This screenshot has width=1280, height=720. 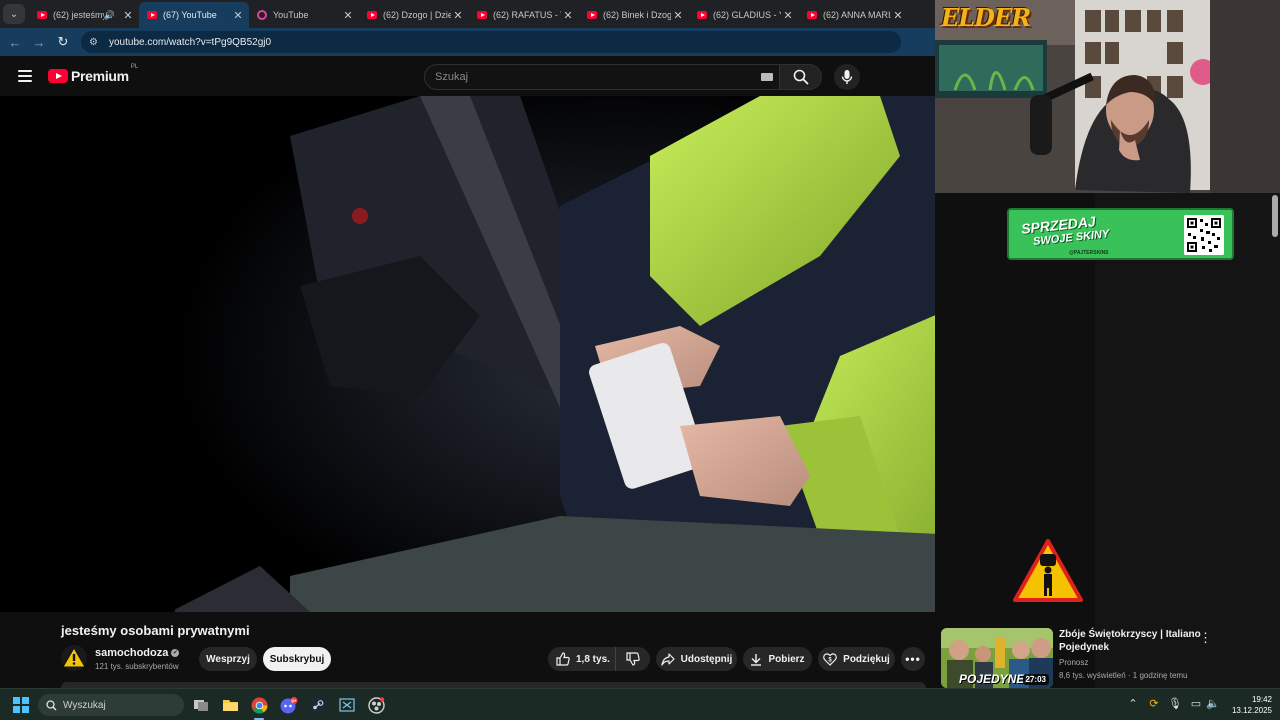 I want to click on join-label: Wesprzyj, so click(x=228, y=659).